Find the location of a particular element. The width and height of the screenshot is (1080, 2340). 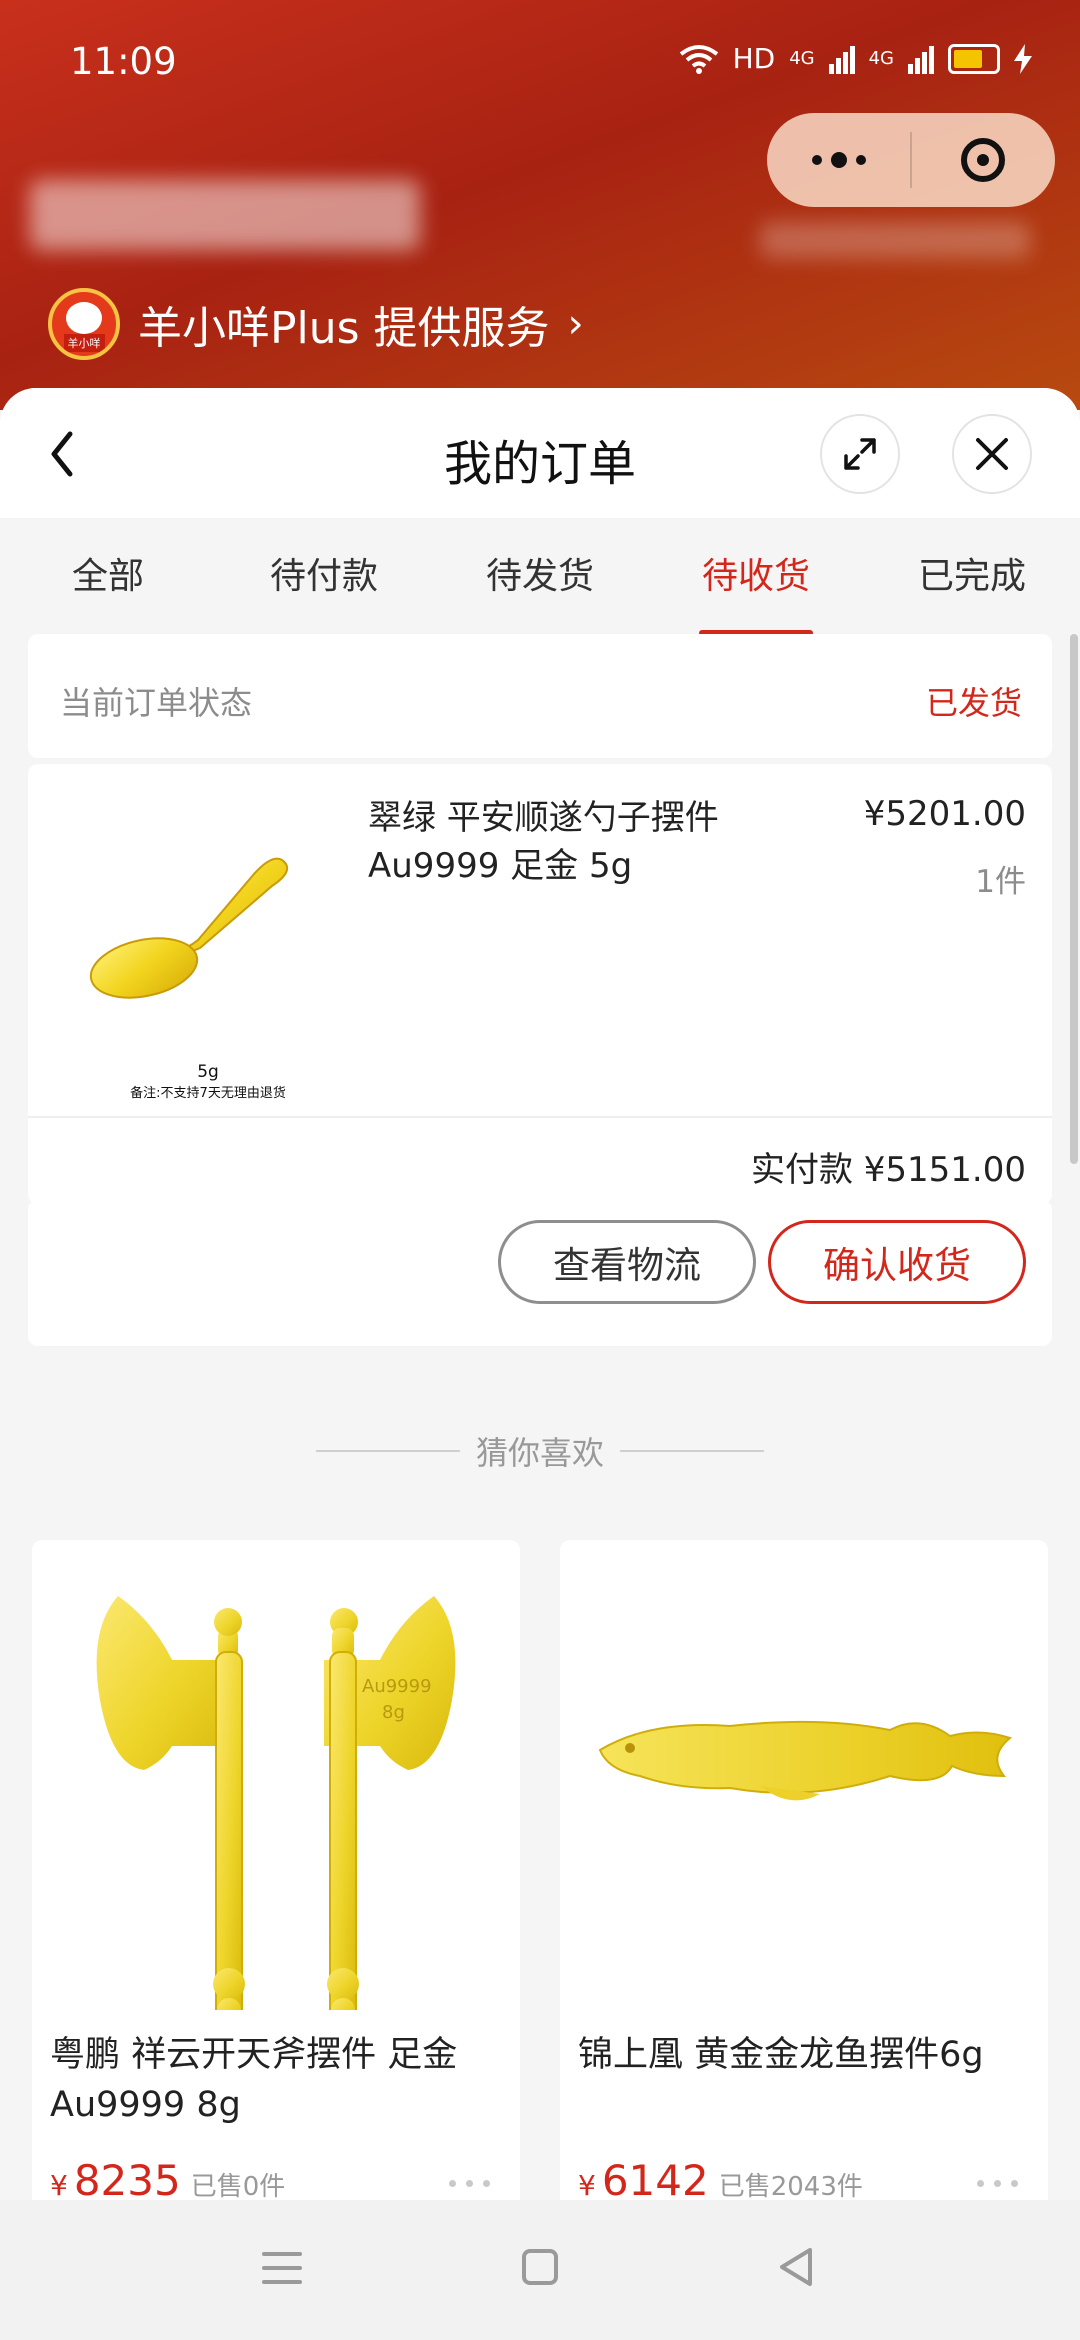

more-button is located at coordinates (838, 160).